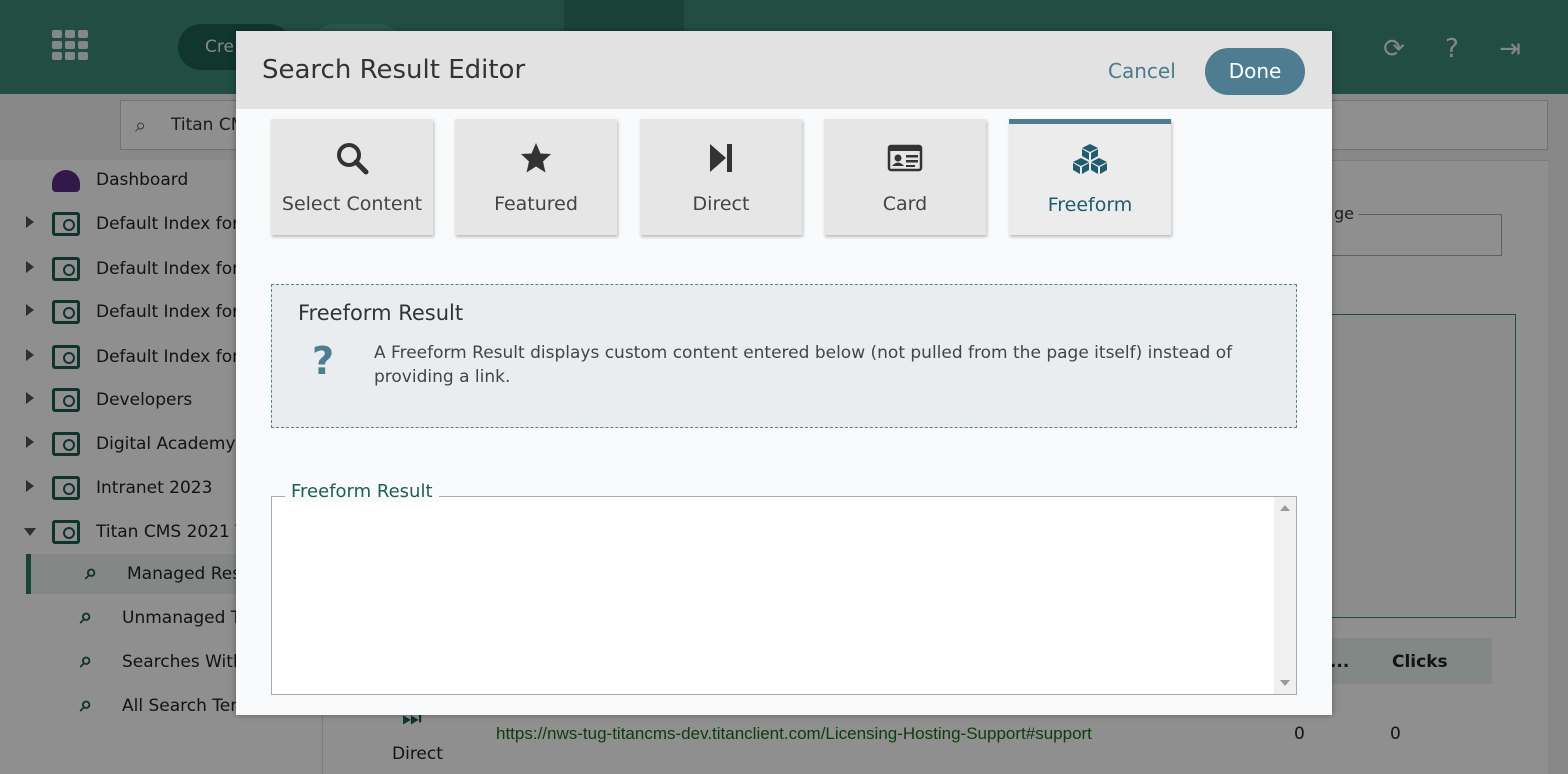  What do you see at coordinates (1285, 508) in the screenshot?
I see `scroll-up-icon` at bounding box center [1285, 508].